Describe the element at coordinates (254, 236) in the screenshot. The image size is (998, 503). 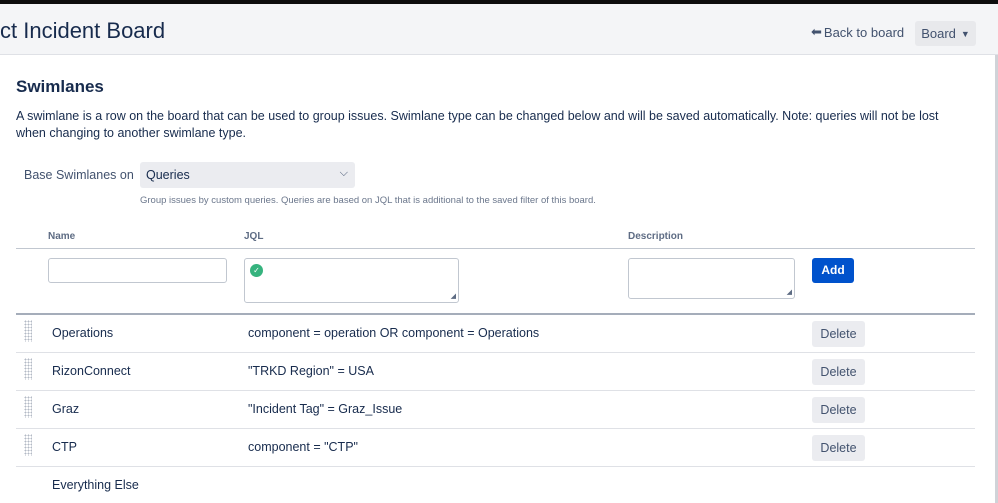
I see `column-header-jql: JQL` at that location.